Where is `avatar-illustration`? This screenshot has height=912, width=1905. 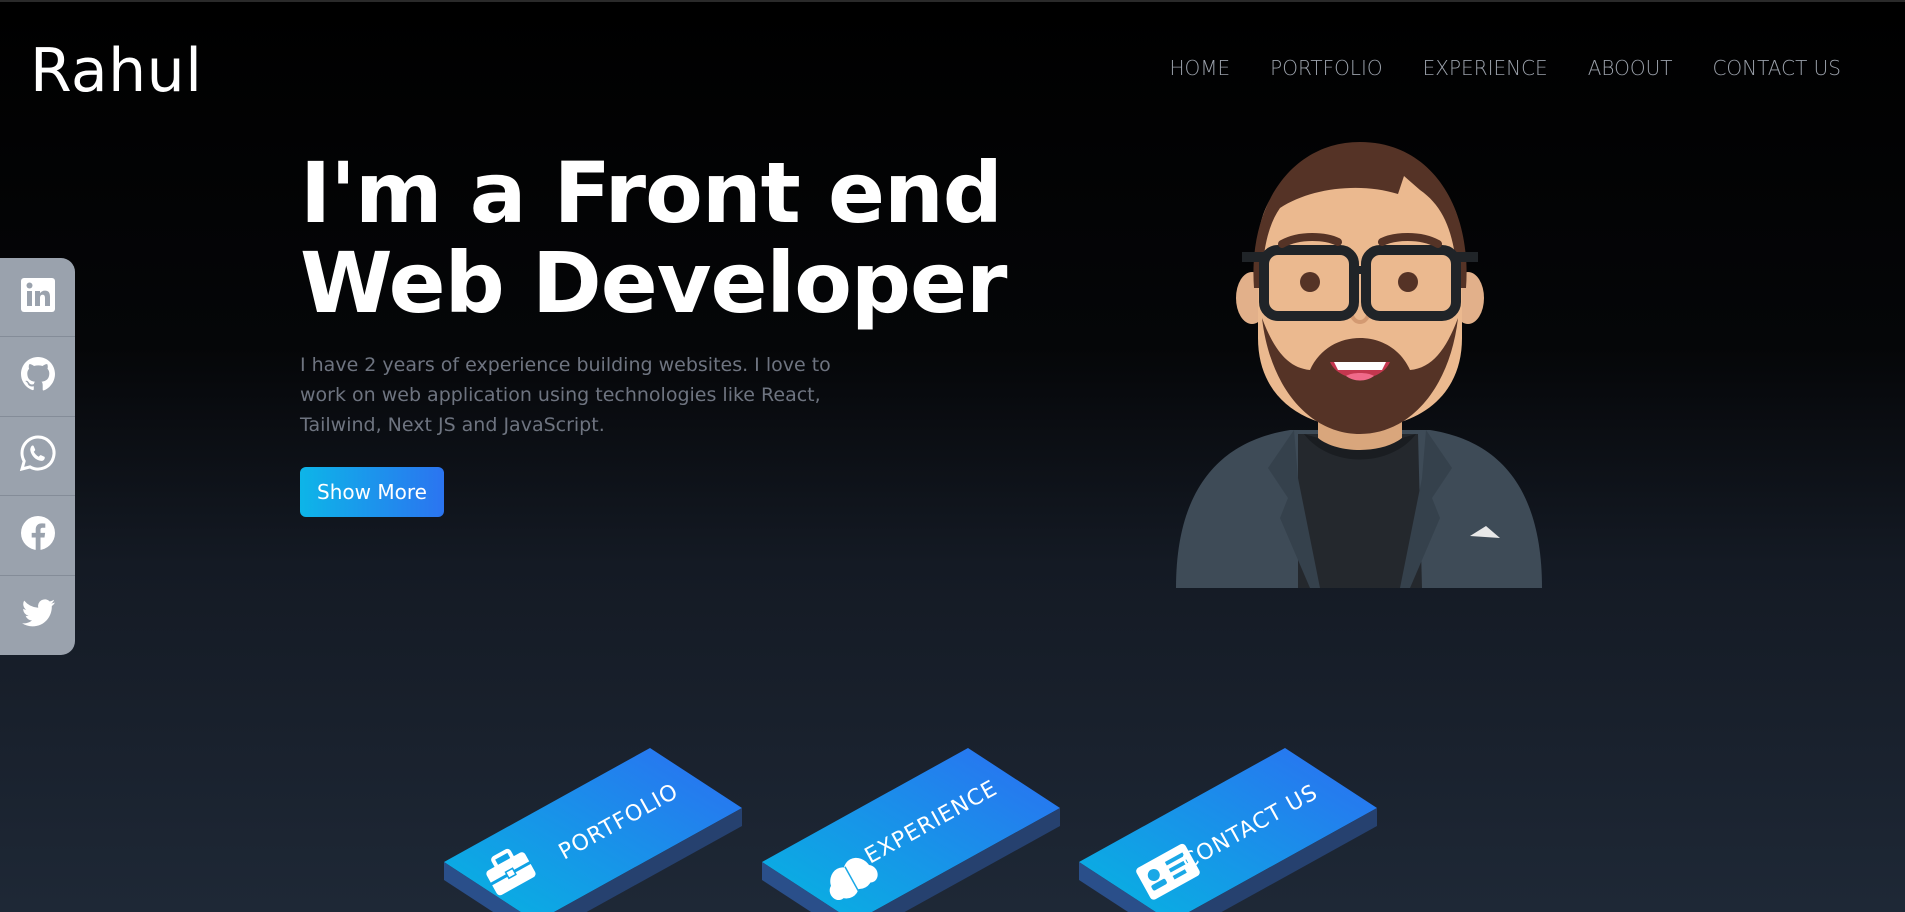
avatar-illustration is located at coordinates (1360, 363).